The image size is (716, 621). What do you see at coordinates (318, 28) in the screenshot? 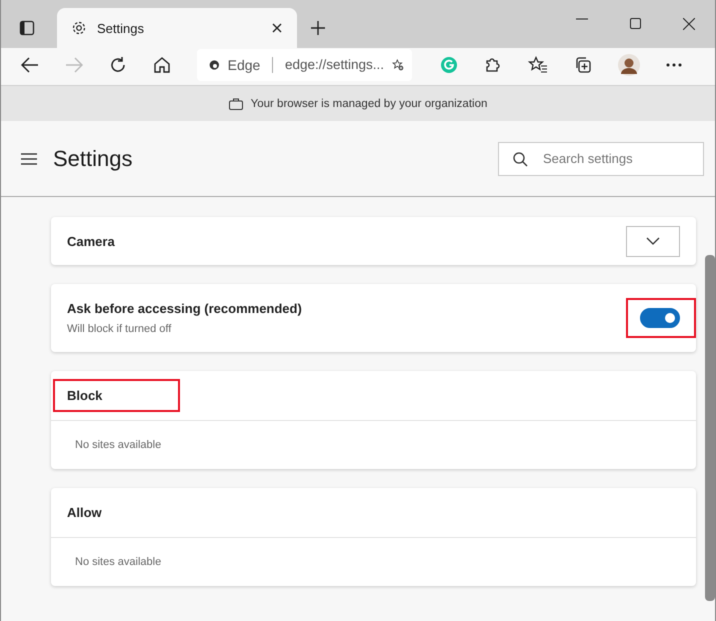
I see `new-tab-icon` at bounding box center [318, 28].